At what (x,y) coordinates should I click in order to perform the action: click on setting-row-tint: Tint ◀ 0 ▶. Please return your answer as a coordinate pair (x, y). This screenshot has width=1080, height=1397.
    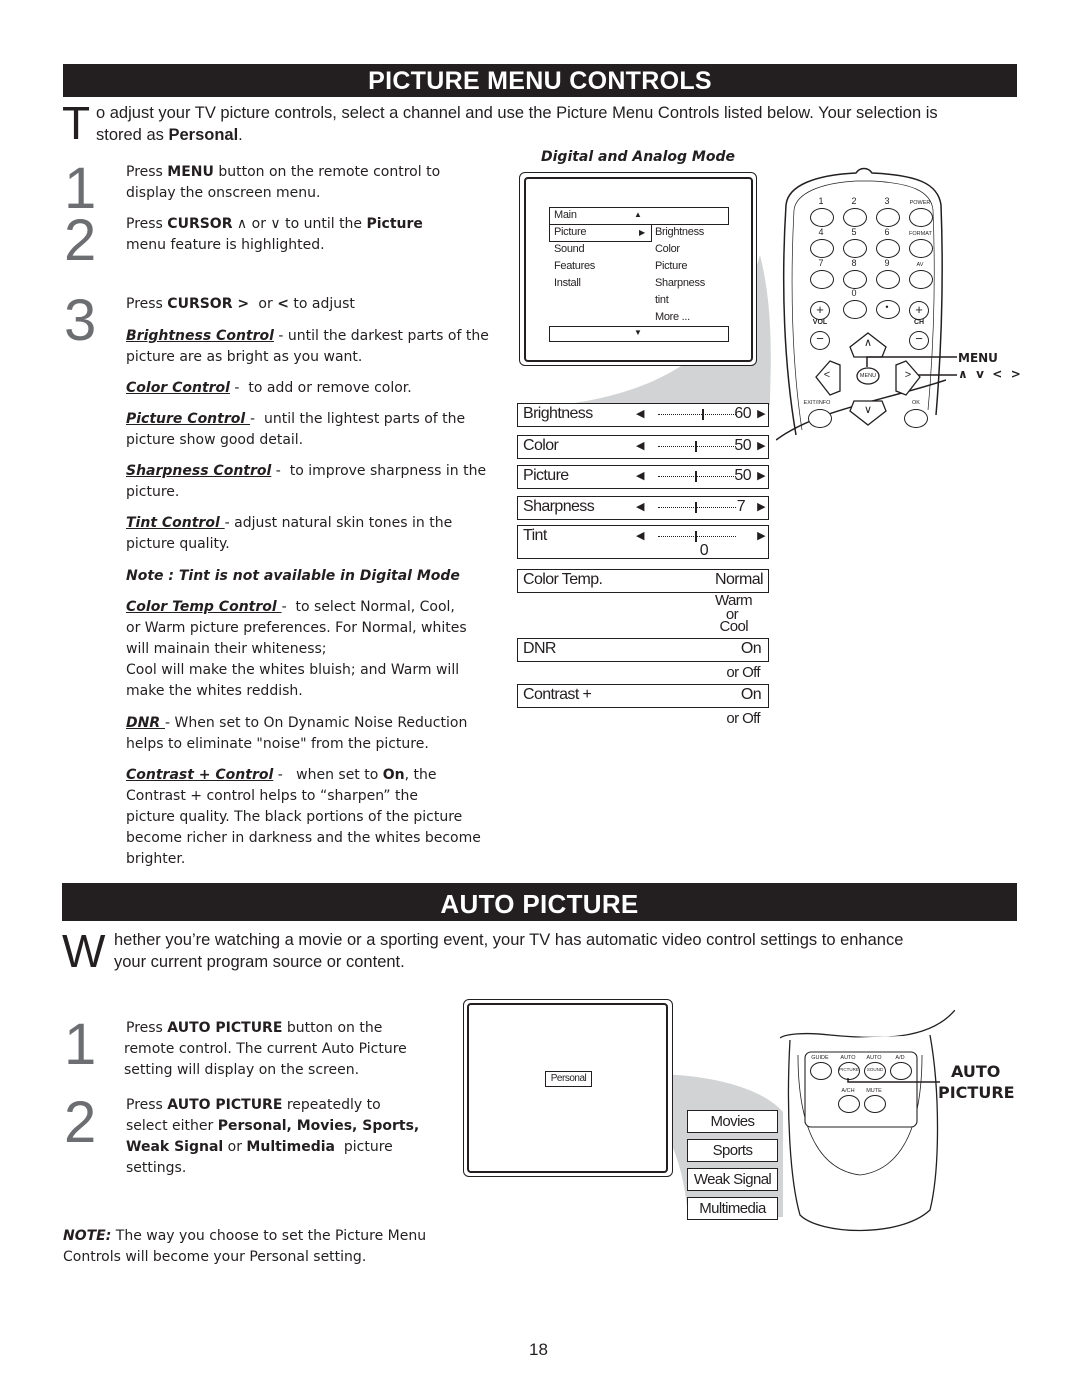
    Looking at the image, I should click on (643, 542).